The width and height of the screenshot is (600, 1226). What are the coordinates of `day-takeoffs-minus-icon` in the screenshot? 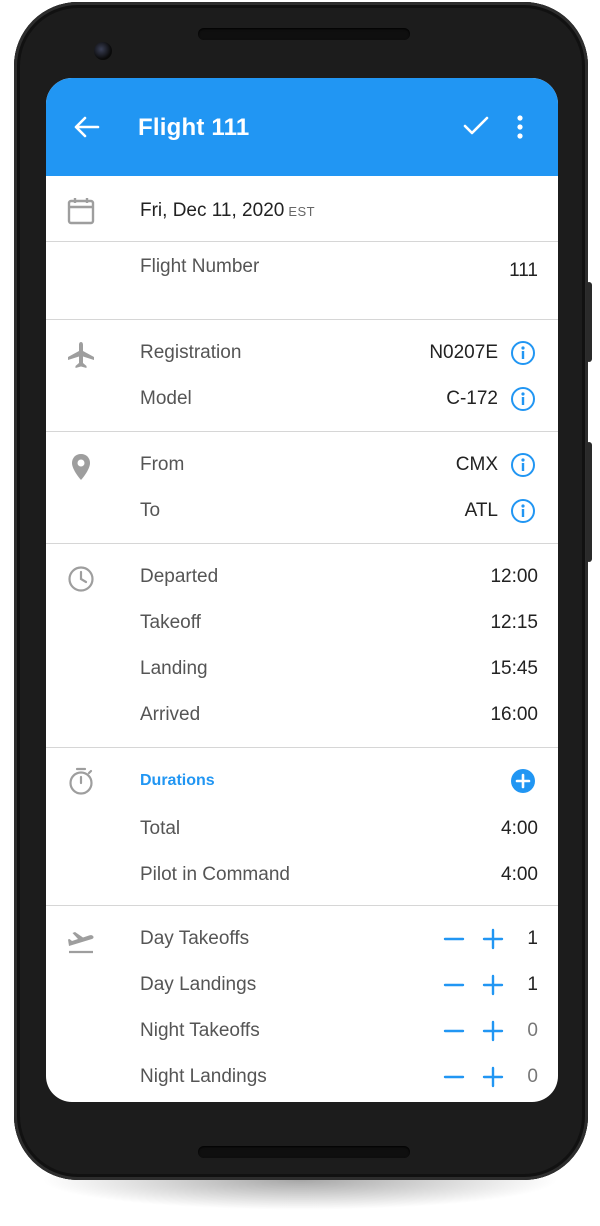 It's located at (454, 939).